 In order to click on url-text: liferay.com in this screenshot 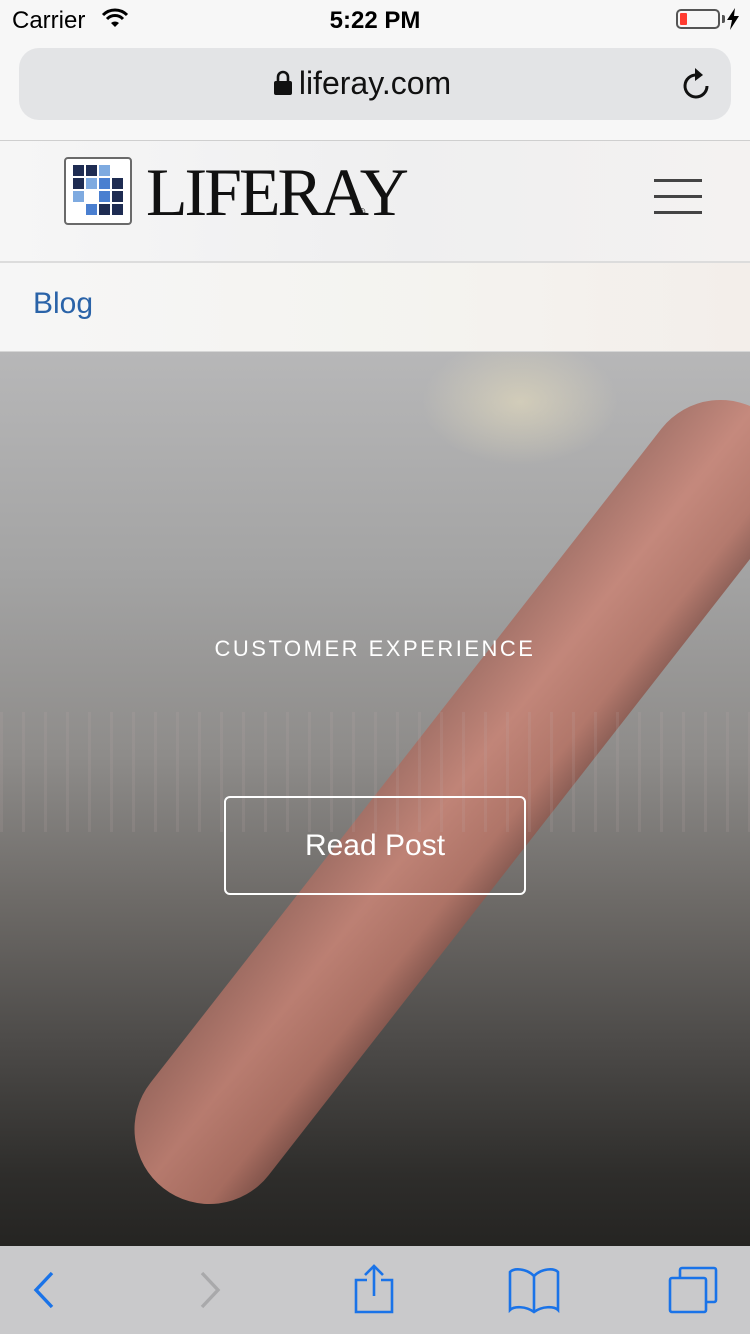, I will do `click(375, 83)`.